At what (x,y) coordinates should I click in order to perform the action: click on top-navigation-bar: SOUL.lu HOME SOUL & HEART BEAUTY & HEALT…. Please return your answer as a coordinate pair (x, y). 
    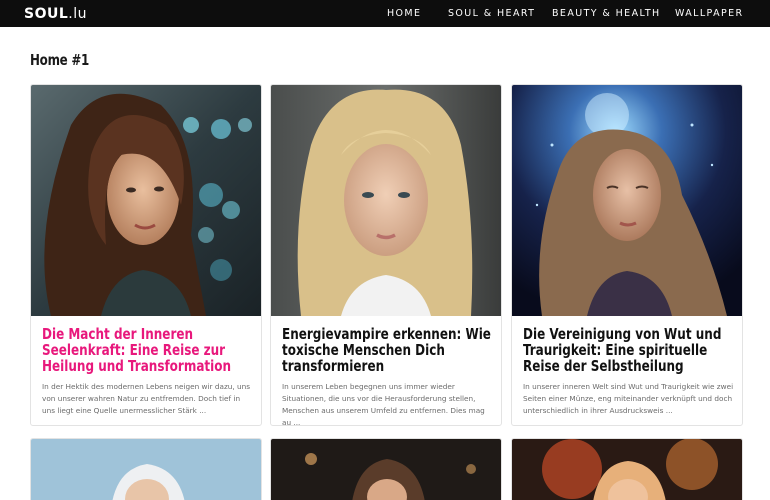
    Looking at the image, I should click on (385, 13).